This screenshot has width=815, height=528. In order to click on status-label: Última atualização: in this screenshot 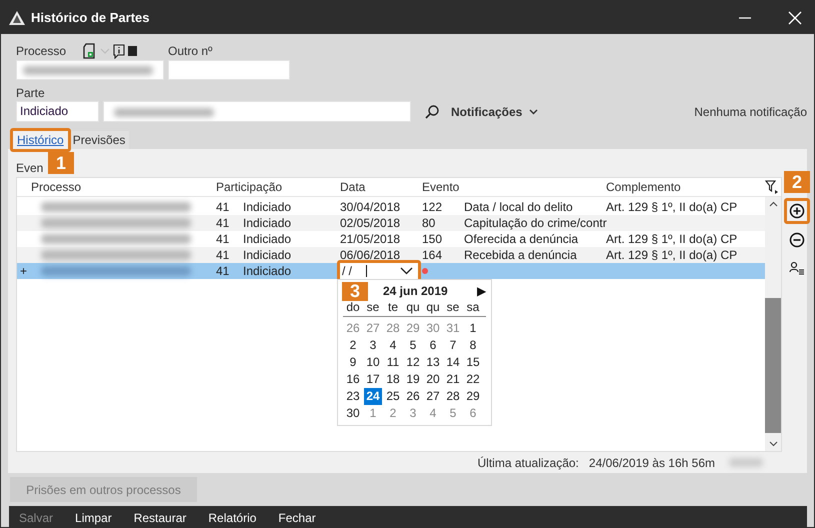, I will do `click(528, 463)`.